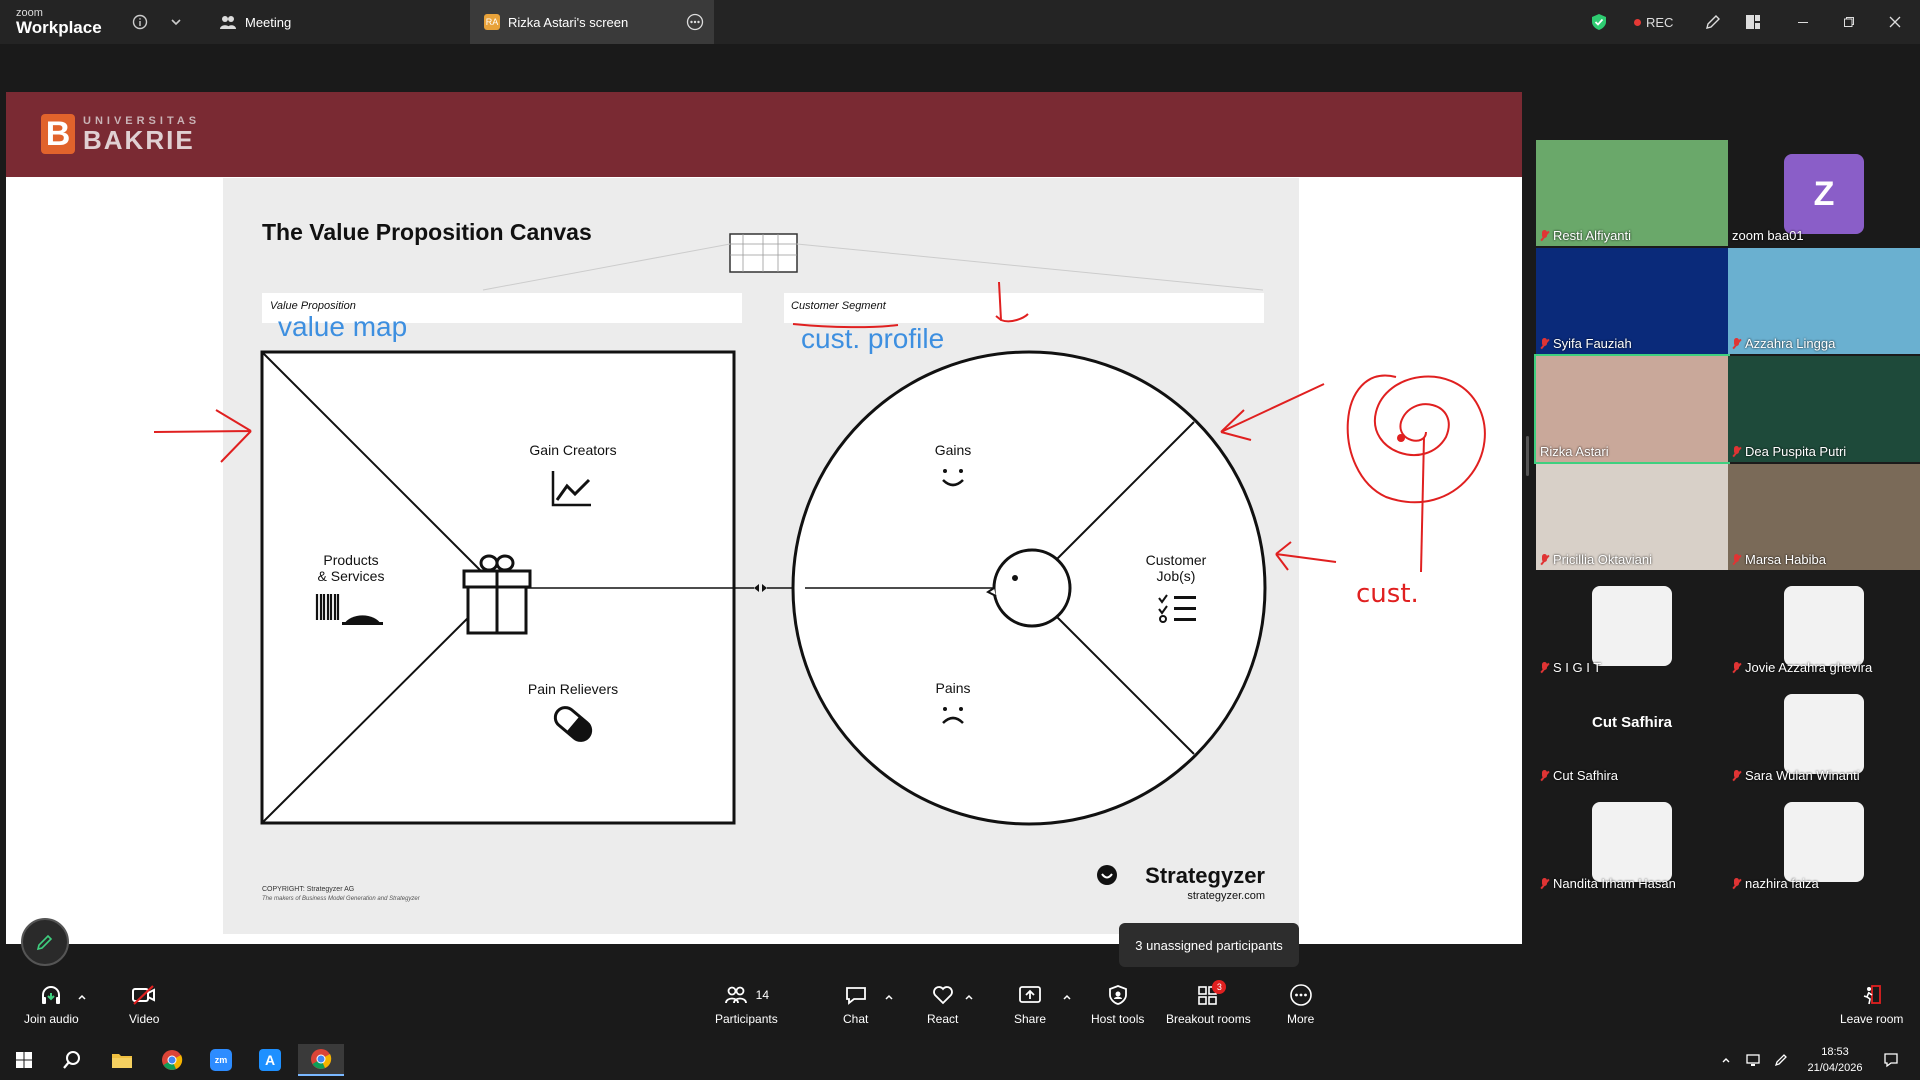  What do you see at coordinates (953, 450) in the screenshot?
I see `gains-label: Gains` at bounding box center [953, 450].